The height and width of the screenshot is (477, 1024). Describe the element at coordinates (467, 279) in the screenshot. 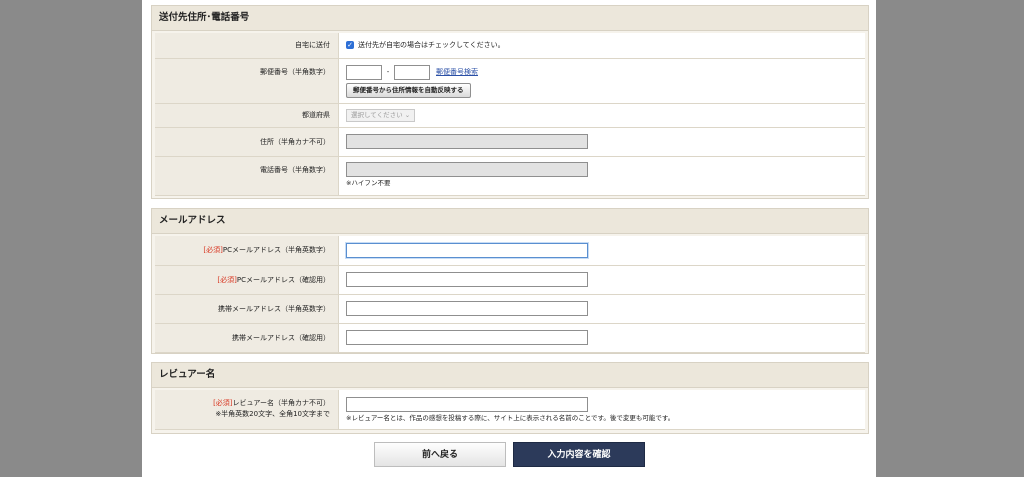

I see `pc-email-confirm-input` at that location.